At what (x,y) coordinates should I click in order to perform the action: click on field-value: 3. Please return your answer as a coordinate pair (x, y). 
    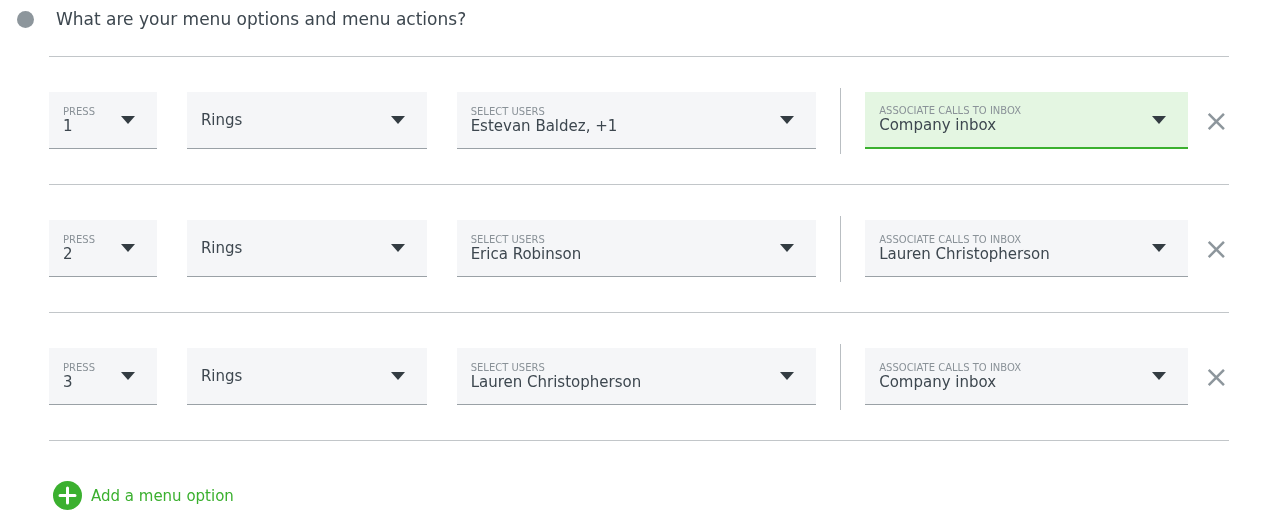
    Looking at the image, I should click on (68, 381).